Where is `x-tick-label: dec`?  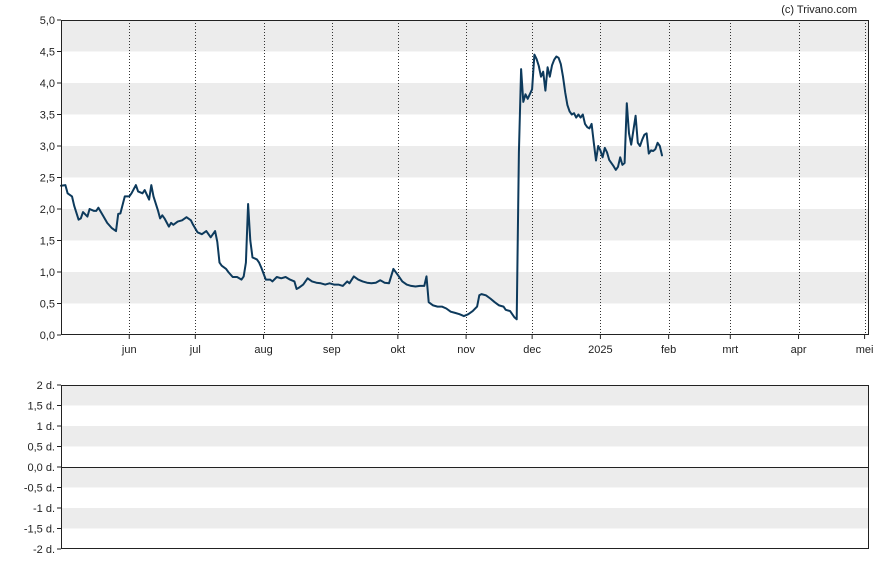 x-tick-label: dec is located at coordinates (532, 350).